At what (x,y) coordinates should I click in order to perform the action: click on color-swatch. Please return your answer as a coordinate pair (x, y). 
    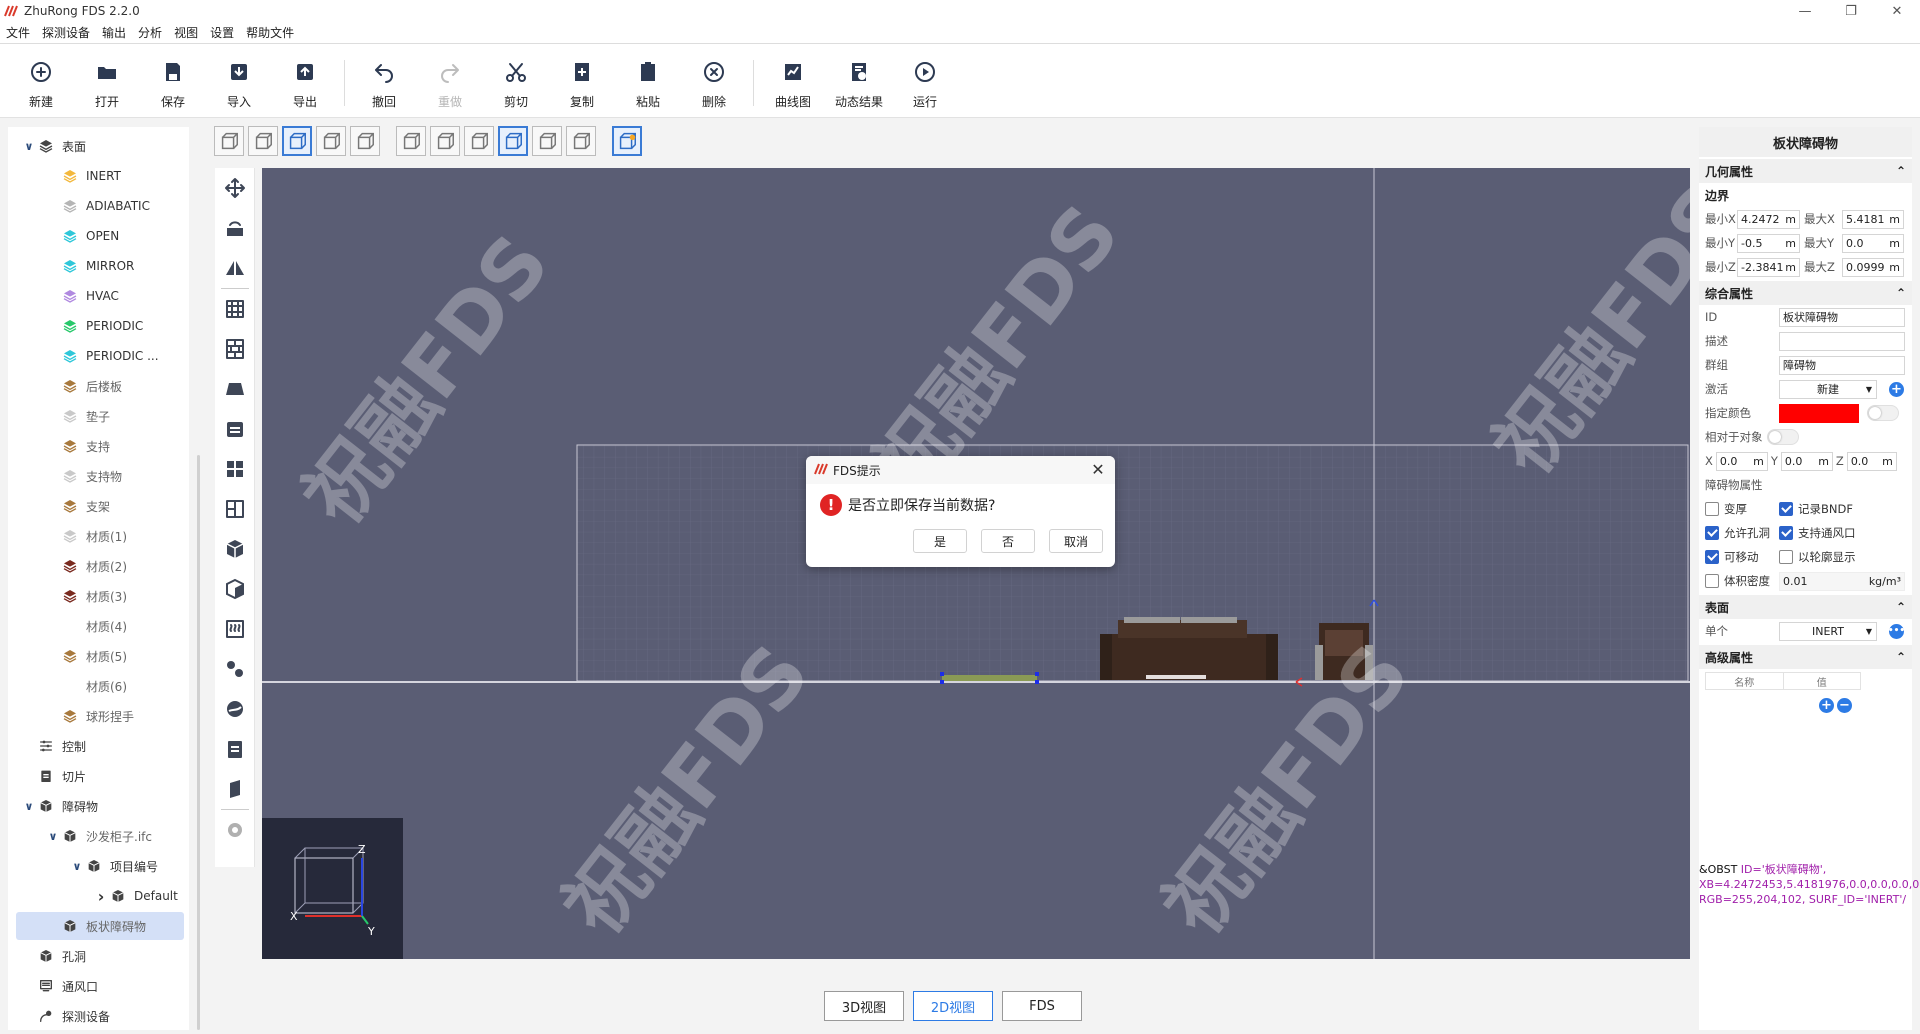
    Looking at the image, I should click on (1819, 413).